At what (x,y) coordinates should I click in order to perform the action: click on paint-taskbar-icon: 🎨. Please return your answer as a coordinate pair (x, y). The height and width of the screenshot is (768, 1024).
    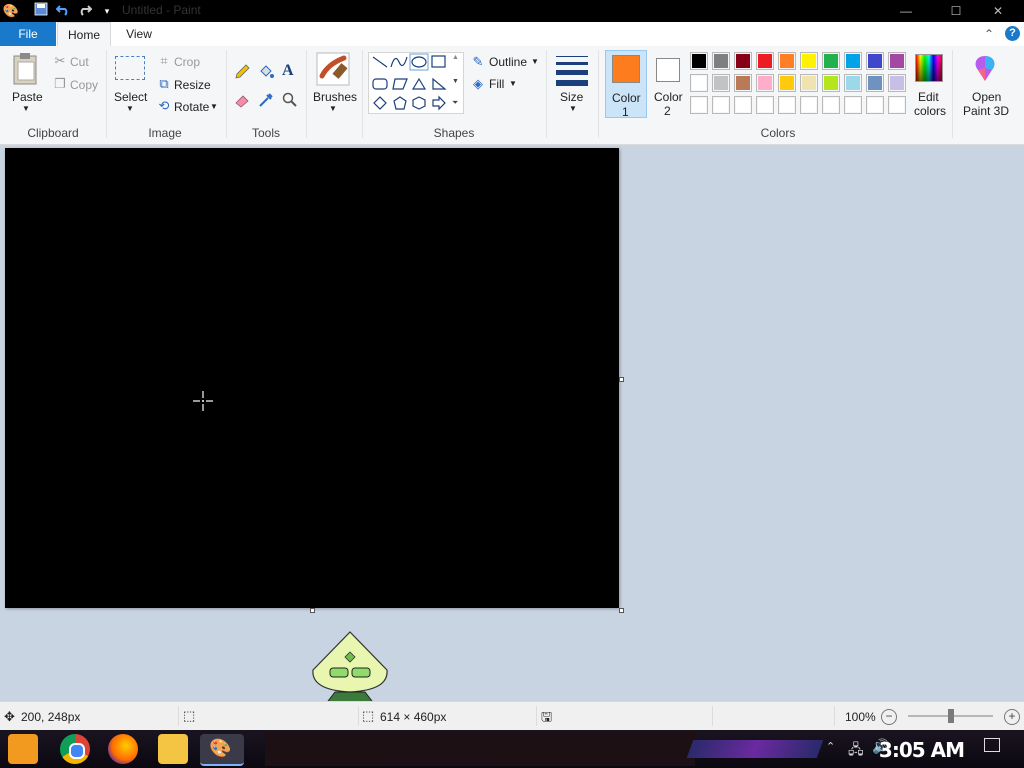
    Looking at the image, I should click on (222, 750).